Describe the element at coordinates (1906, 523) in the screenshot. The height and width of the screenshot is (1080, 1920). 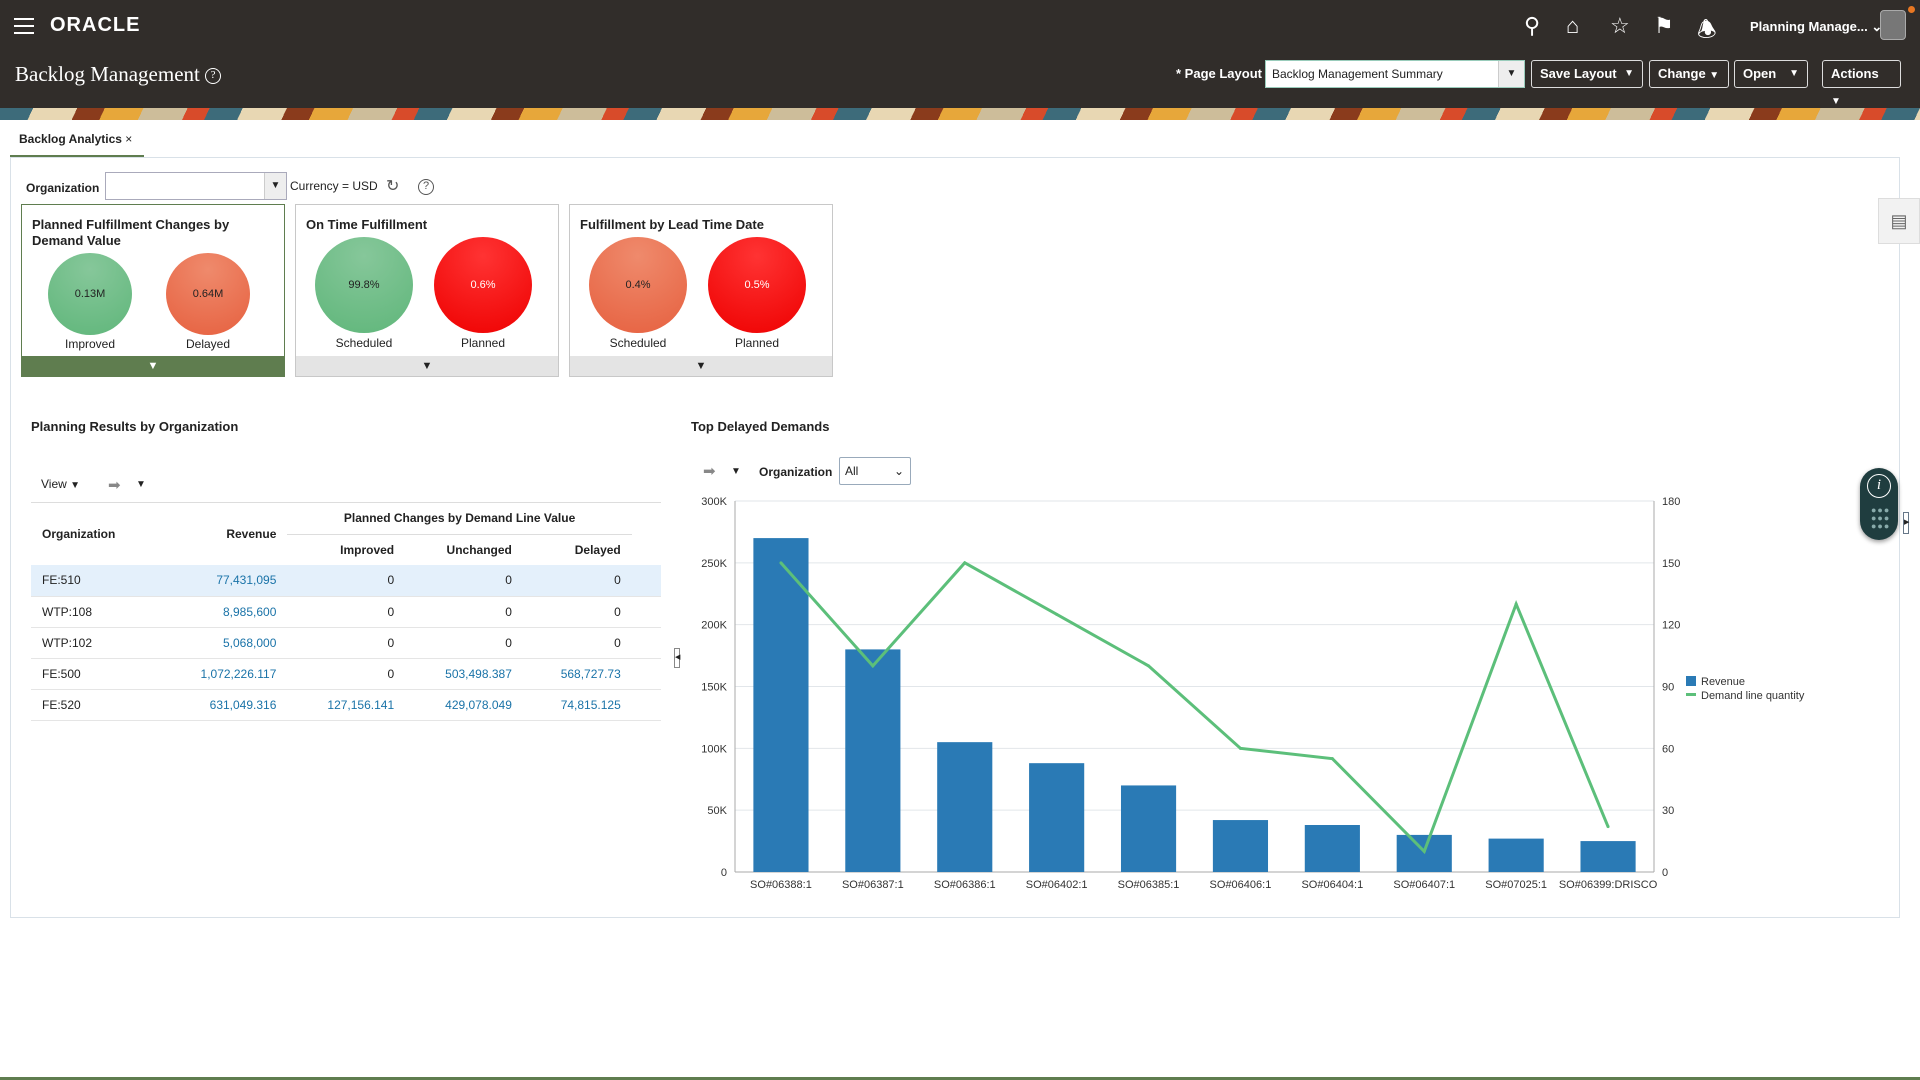
I see `splitter-handle: ▶` at that location.